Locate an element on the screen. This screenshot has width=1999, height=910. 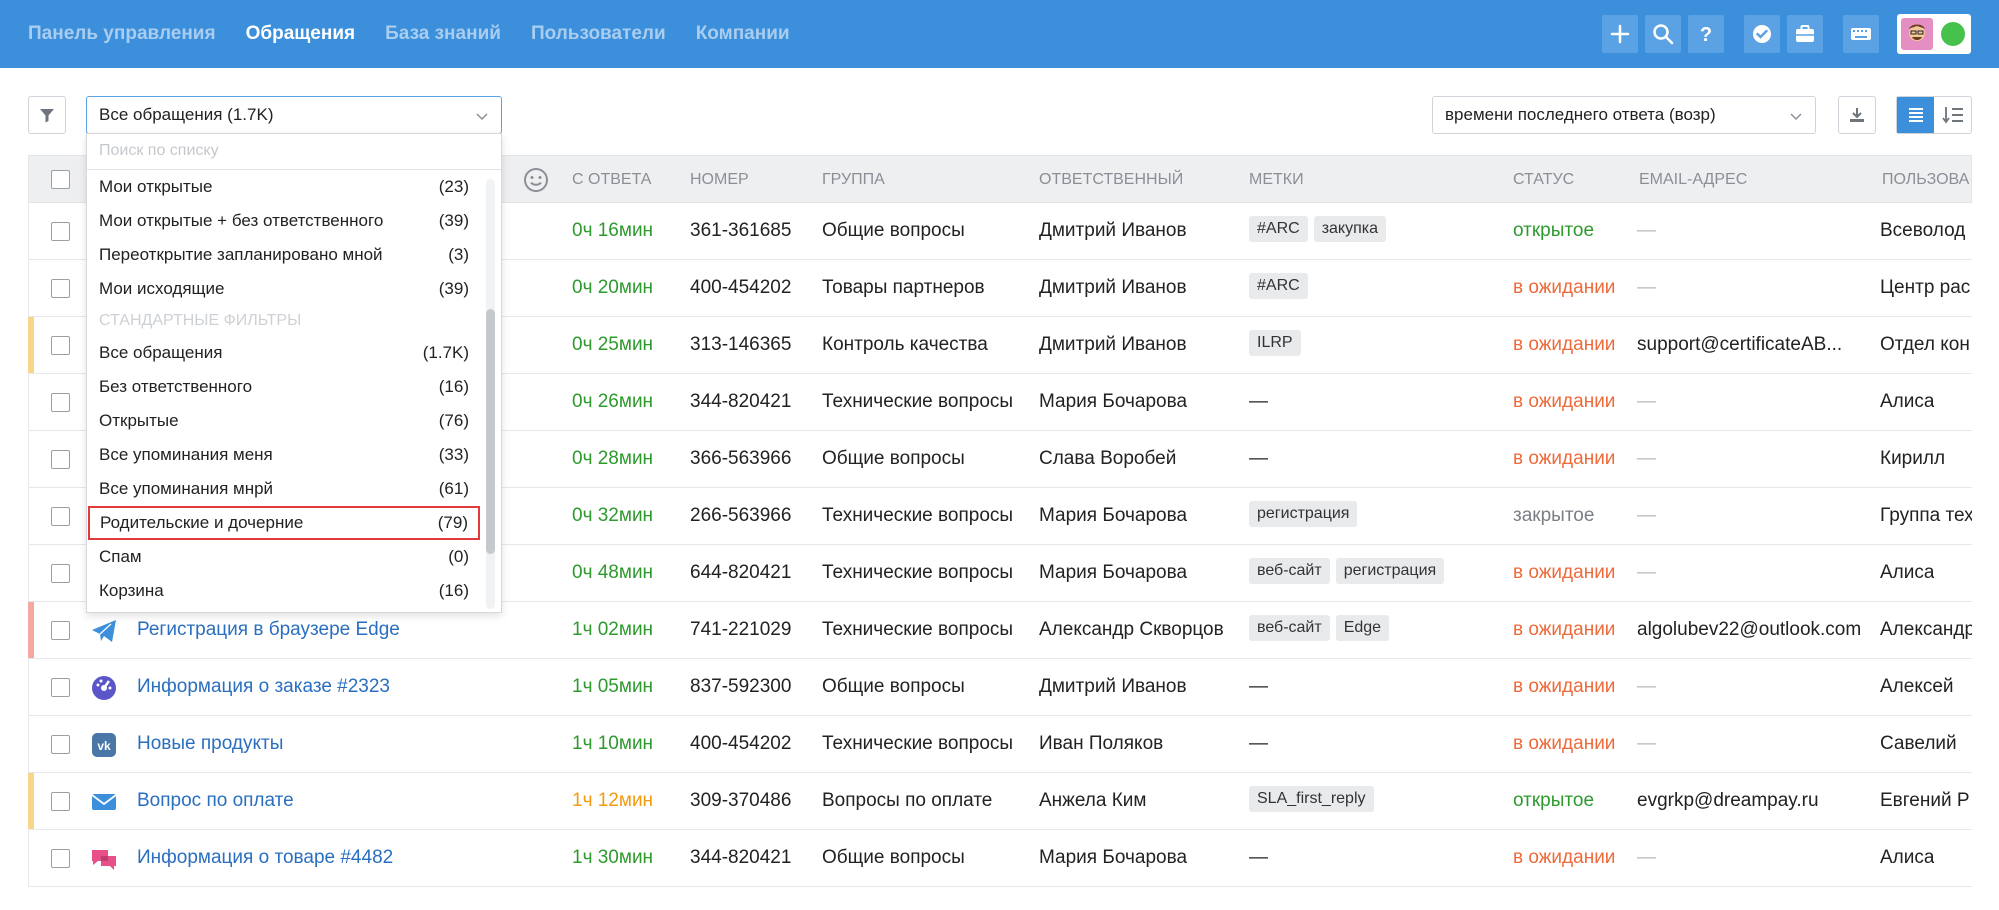
assignee-cell: Дмитрий Иванов is located at coordinates (1113, 287).